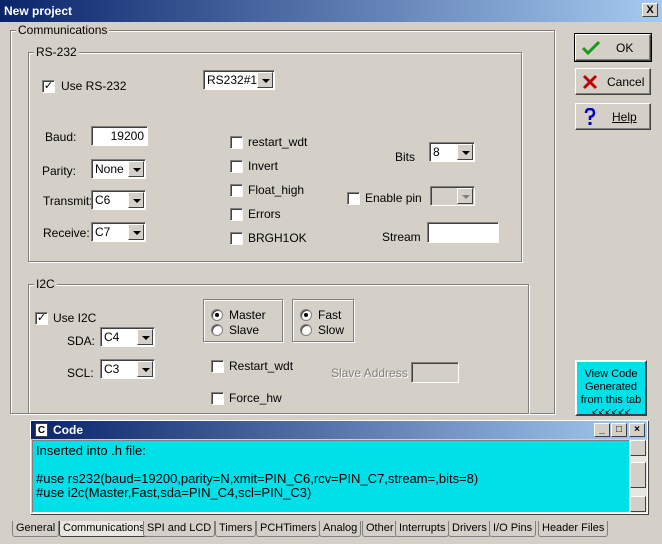 This screenshot has width=662, height=544. What do you see at coordinates (619, 430) in the screenshot?
I see `maximize-icon: □` at bounding box center [619, 430].